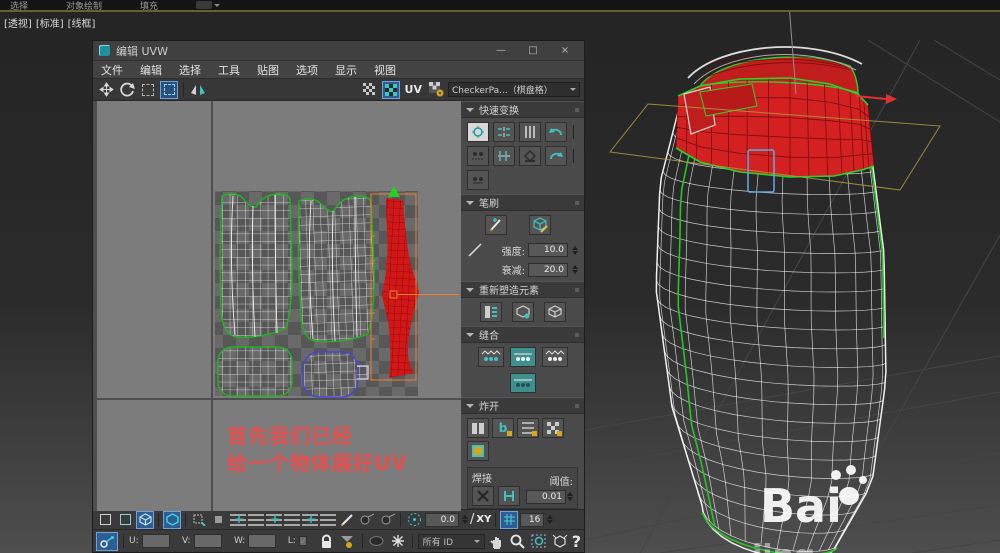 Image resolution: width=1000 pixels, height=553 pixels. I want to click on checker-display-icon, so click(390, 89).